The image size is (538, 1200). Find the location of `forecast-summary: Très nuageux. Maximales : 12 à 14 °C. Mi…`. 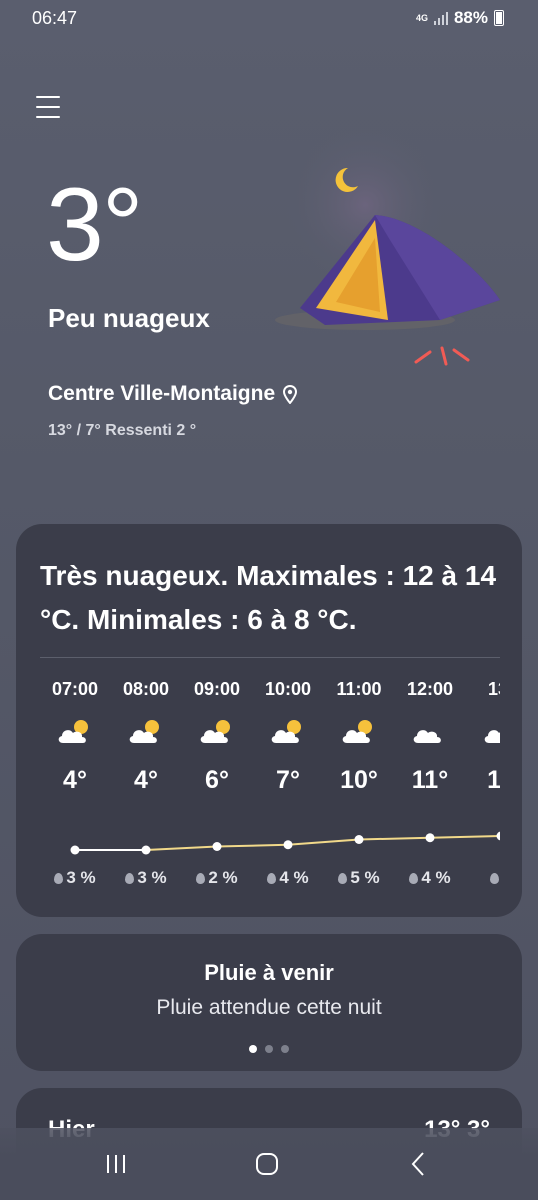

forecast-summary: Très nuageux. Maximales : 12 à 14 °C. Mi… is located at coordinates (268, 597).